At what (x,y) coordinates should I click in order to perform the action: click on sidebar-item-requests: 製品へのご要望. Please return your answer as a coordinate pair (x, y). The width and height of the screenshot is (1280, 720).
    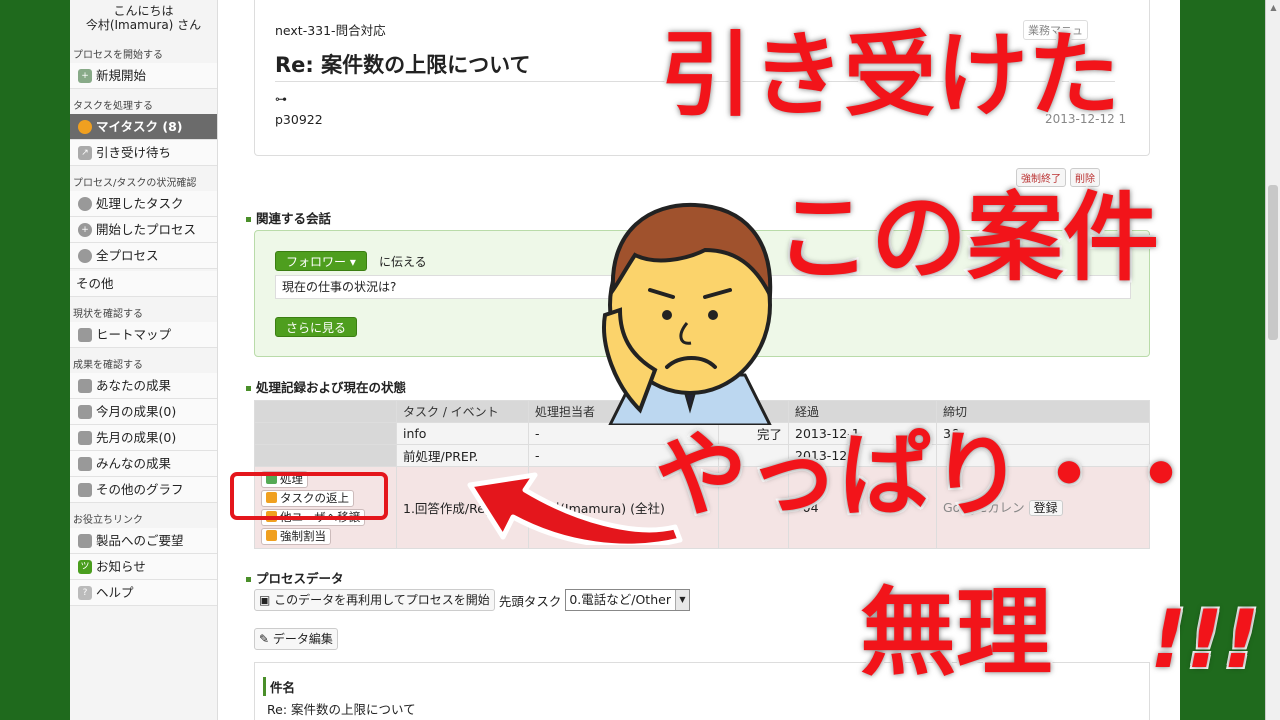
    Looking at the image, I should click on (143, 541).